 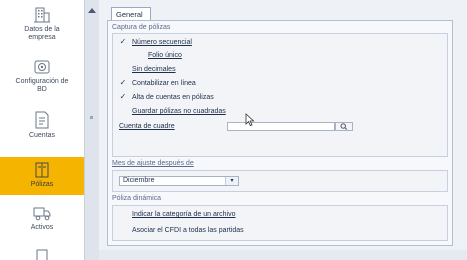 What do you see at coordinates (172, 112) in the screenshot?
I see `option-guardar-no-cuadradas: Guardar pólizas no cuadradas` at bounding box center [172, 112].